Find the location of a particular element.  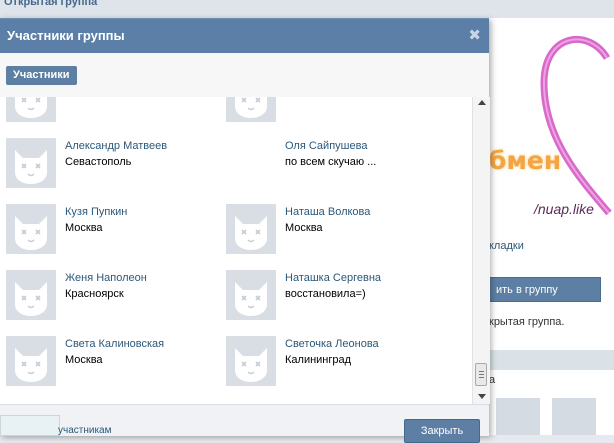

member-name: Кузя Пупкин is located at coordinates (96, 212).